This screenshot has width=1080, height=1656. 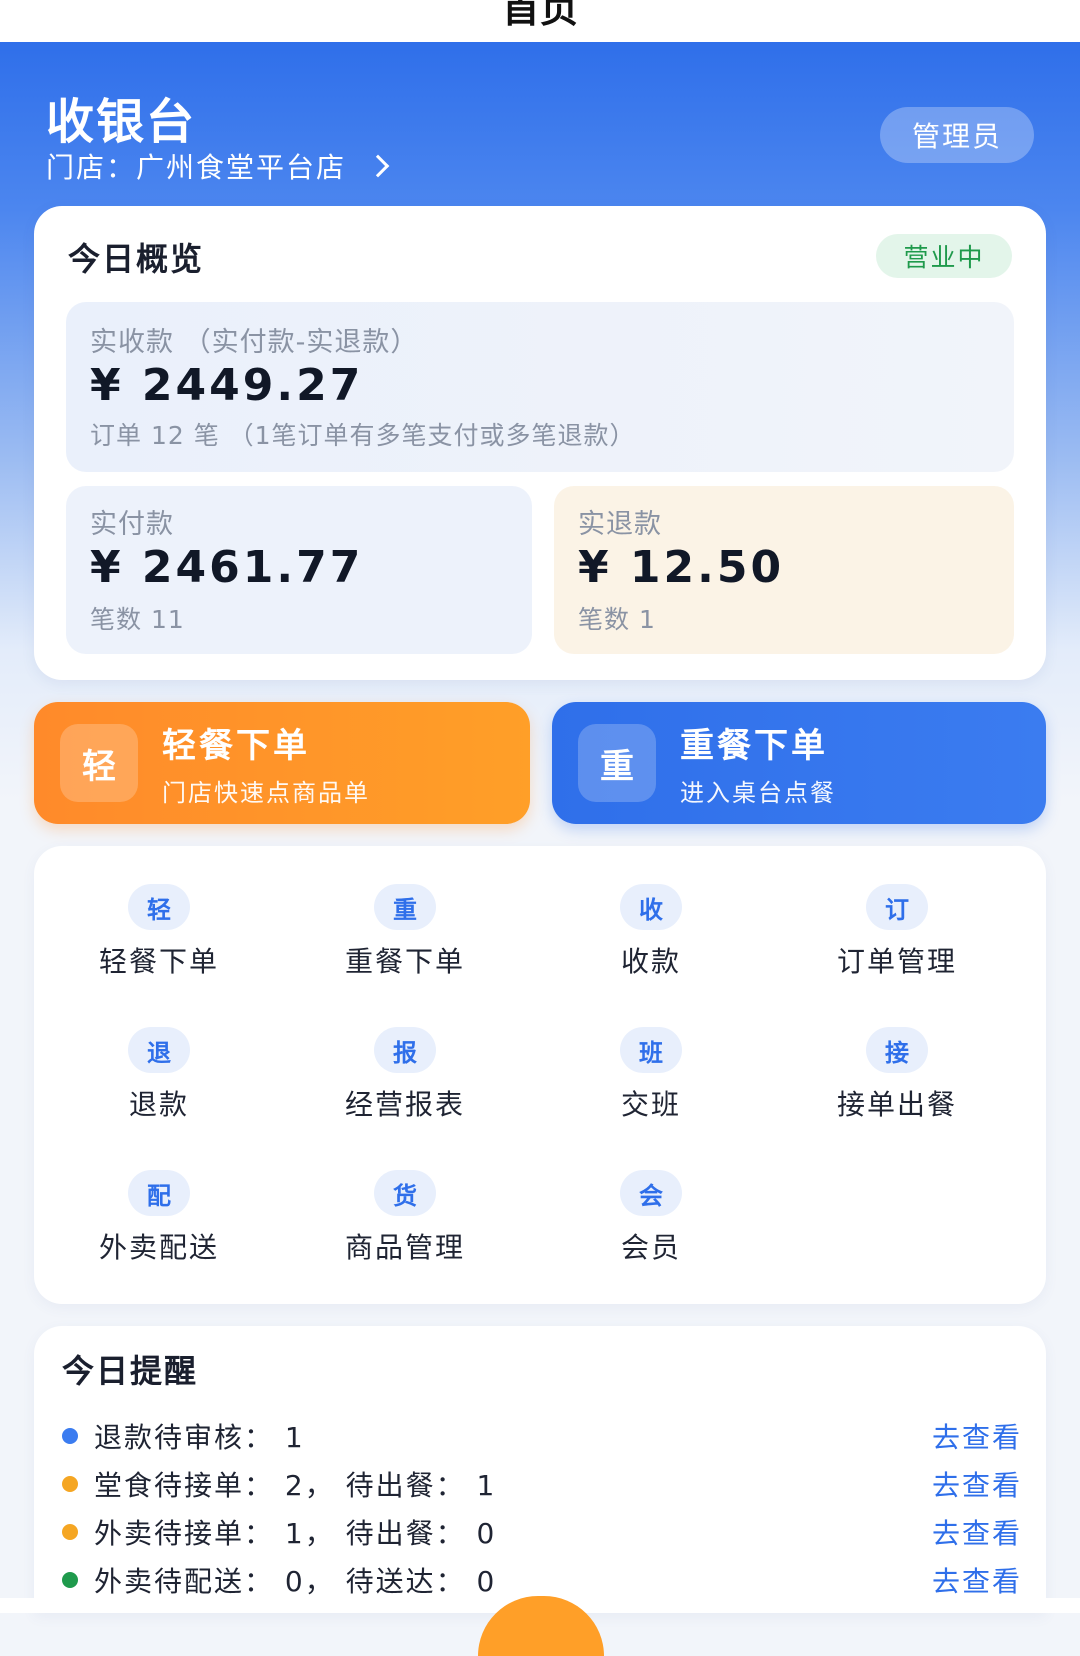 What do you see at coordinates (137, 619) in the screenshot?
I see `paid-count: 笔数 11` at bounding box center [137, 619].